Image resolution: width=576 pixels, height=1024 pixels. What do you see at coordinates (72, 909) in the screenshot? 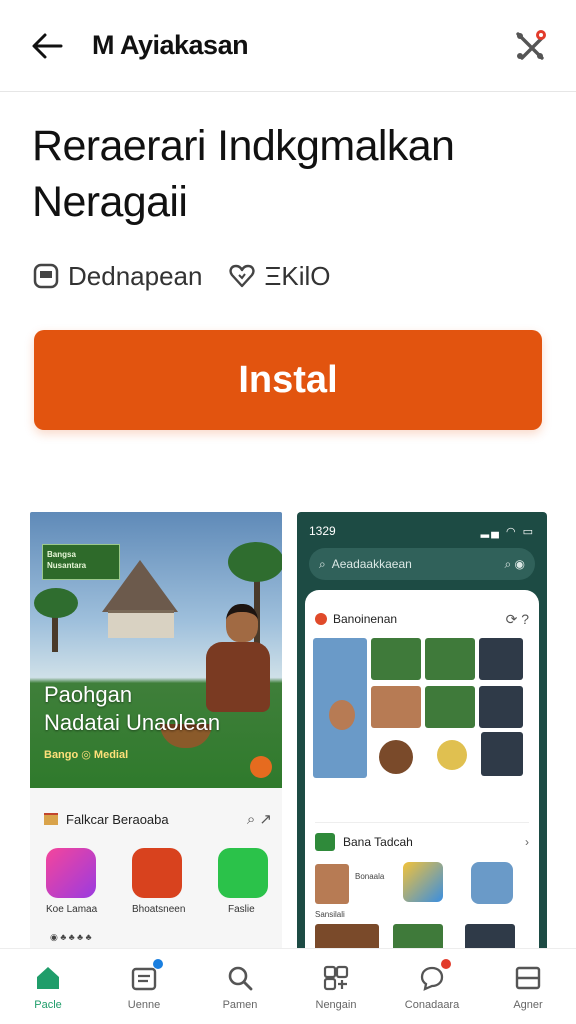
I see `tile-label: Koe Lamaa` at bounding box center [72, 909].